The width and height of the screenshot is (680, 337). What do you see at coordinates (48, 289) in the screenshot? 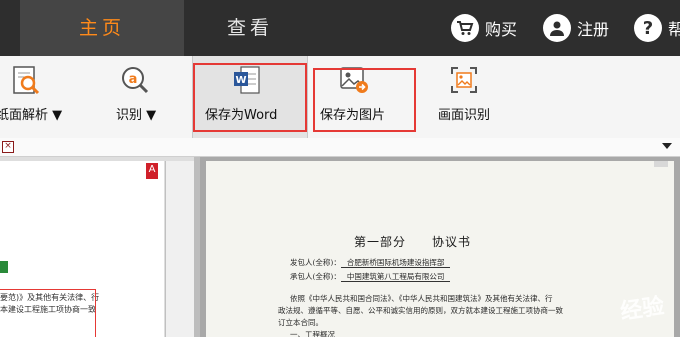
I see `selection-border-top` at bounding box center [48, 289].